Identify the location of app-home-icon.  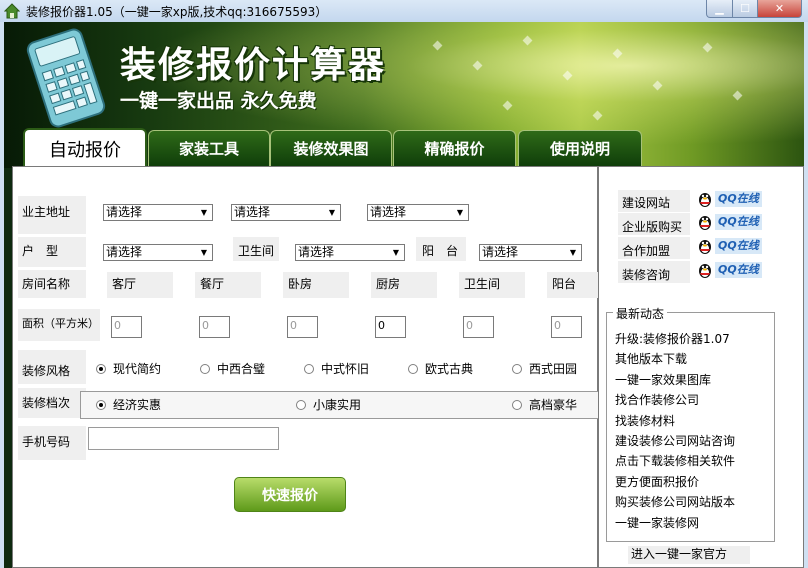
(12, 11).